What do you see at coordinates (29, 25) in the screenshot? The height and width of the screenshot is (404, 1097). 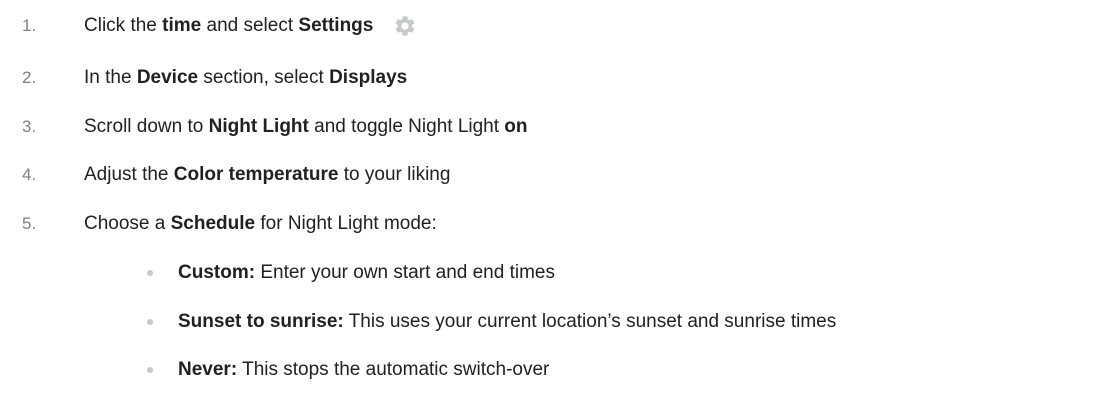 I see `step-number: 1.` at bounding box center [29, 25].